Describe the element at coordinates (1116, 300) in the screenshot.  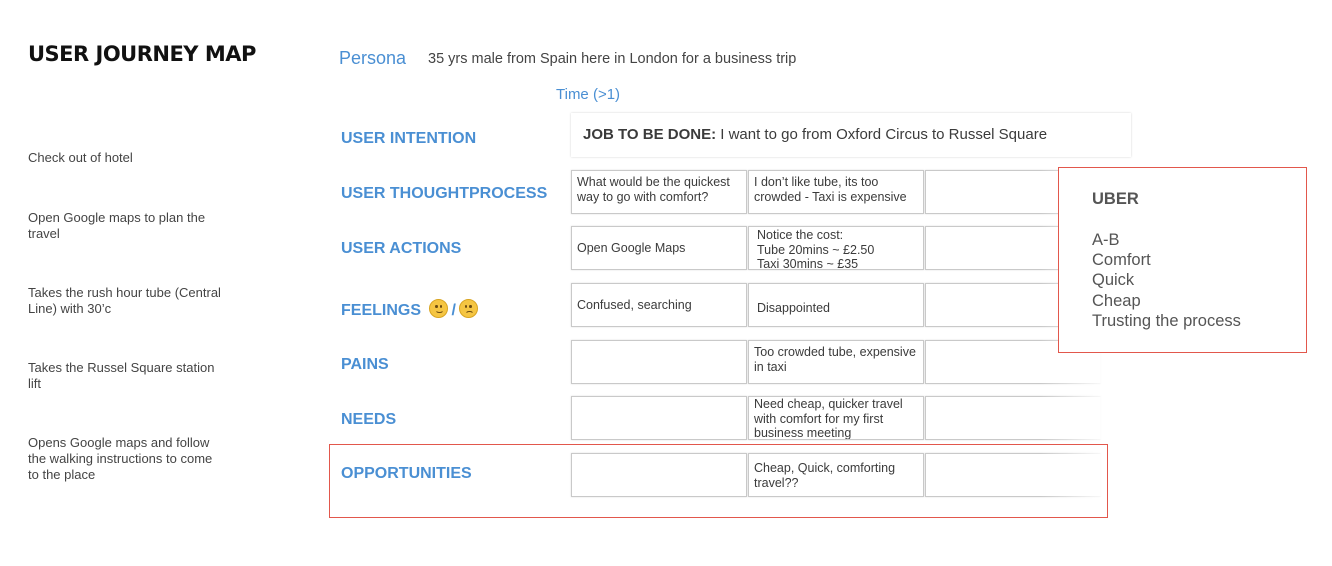
I see `uber-list-item: Cheap` at that location.